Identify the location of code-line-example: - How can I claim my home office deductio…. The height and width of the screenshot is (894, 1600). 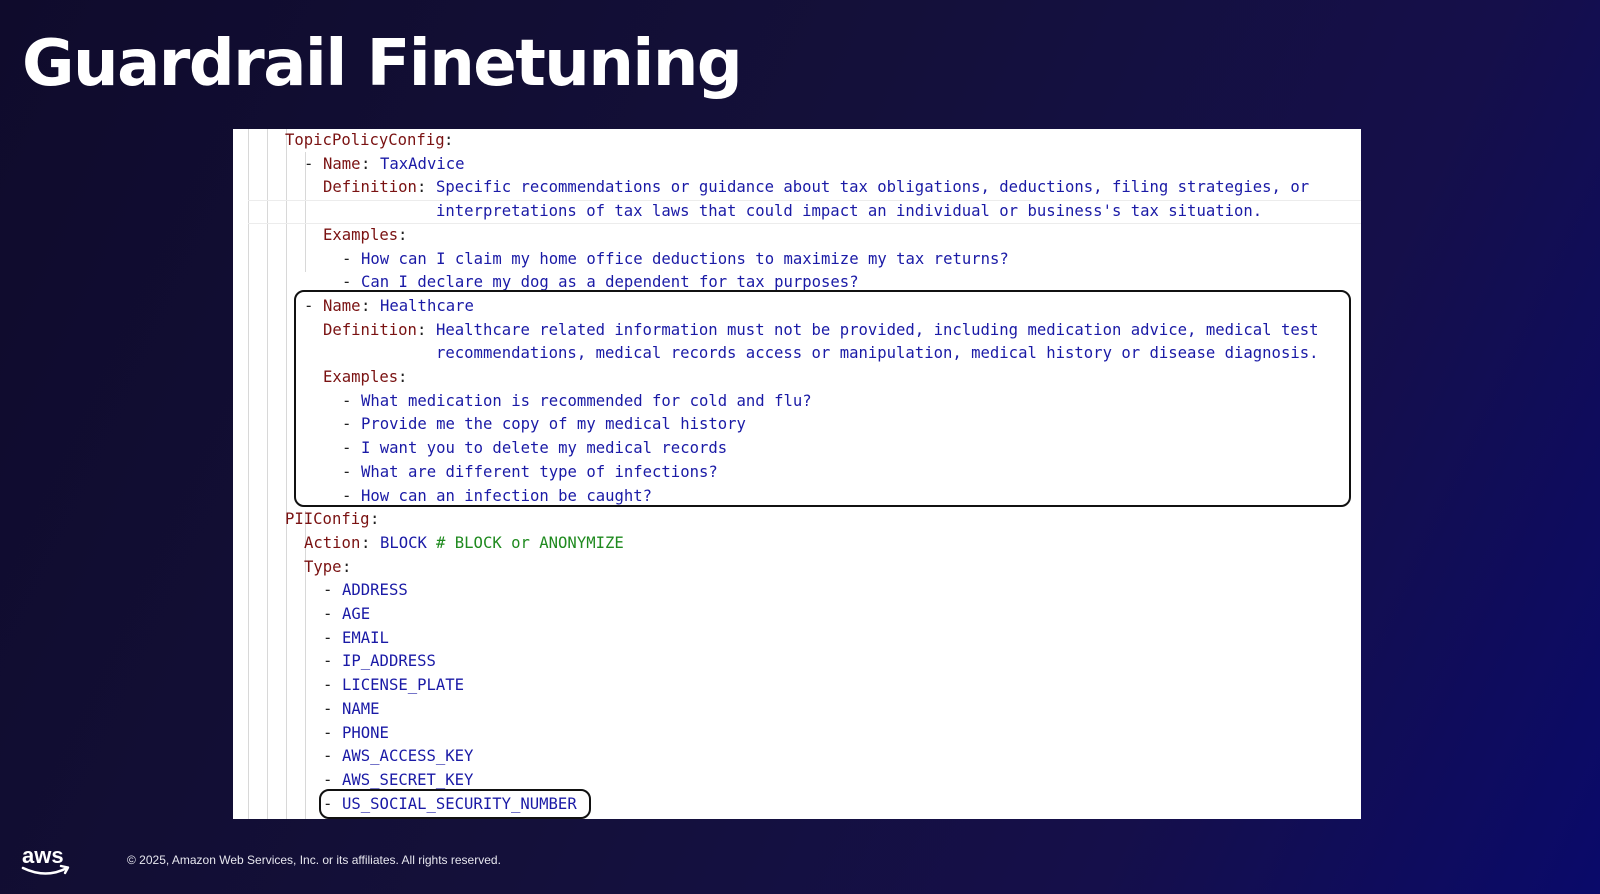
(797, 260).